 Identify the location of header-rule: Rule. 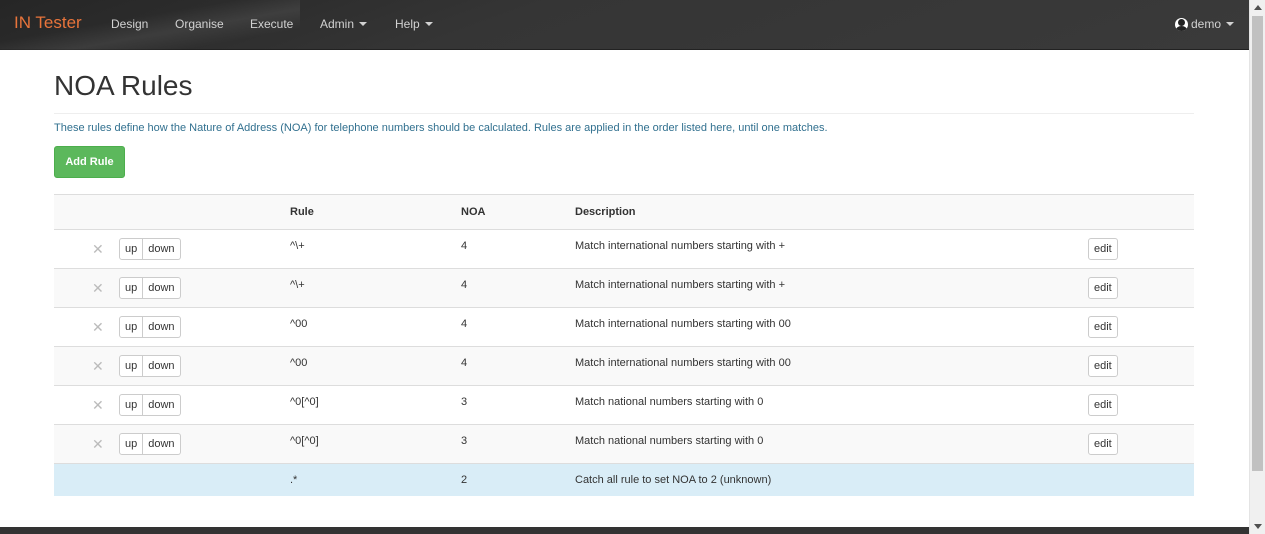
(302, 212).